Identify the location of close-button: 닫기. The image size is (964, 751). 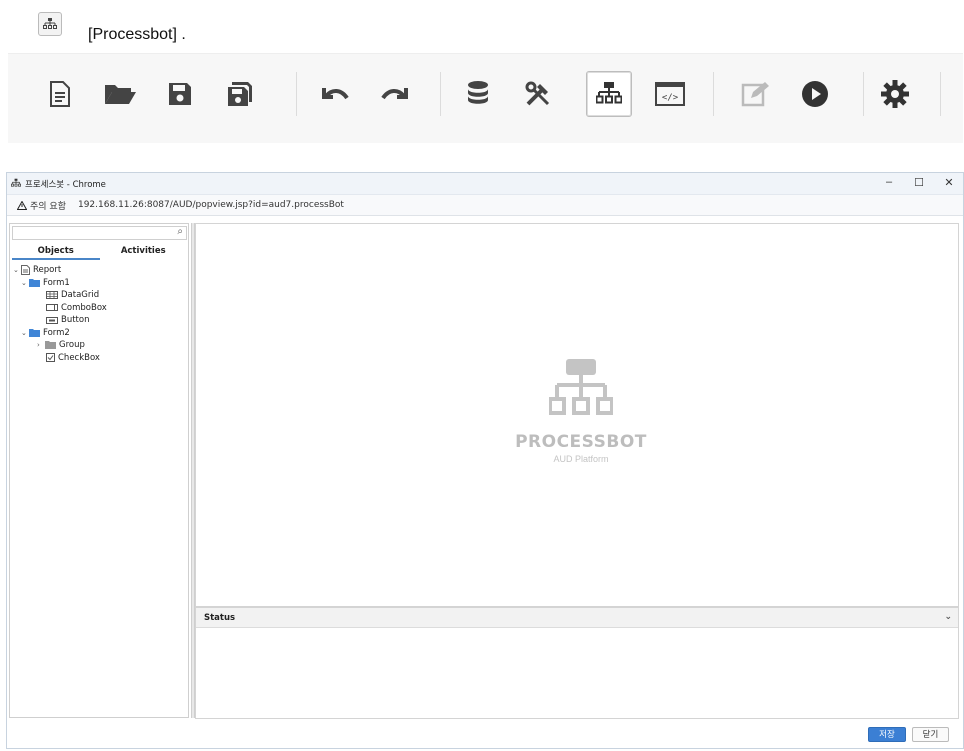
(930, 734).